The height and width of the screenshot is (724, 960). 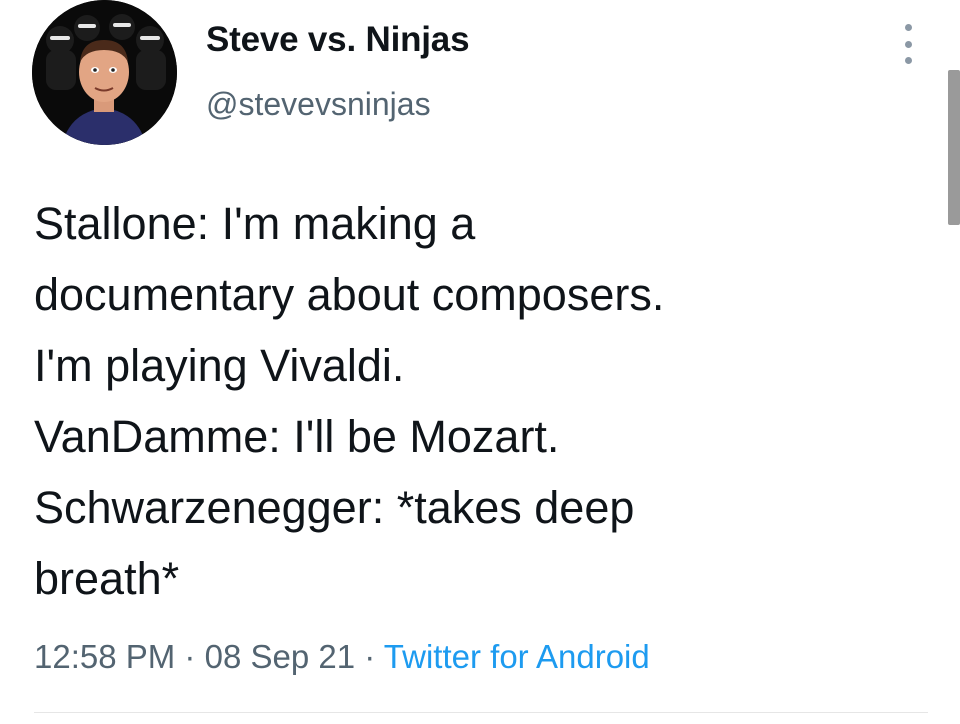 I want to click on tweet-text-line: documentary about composers., so click(x=349, y=294).